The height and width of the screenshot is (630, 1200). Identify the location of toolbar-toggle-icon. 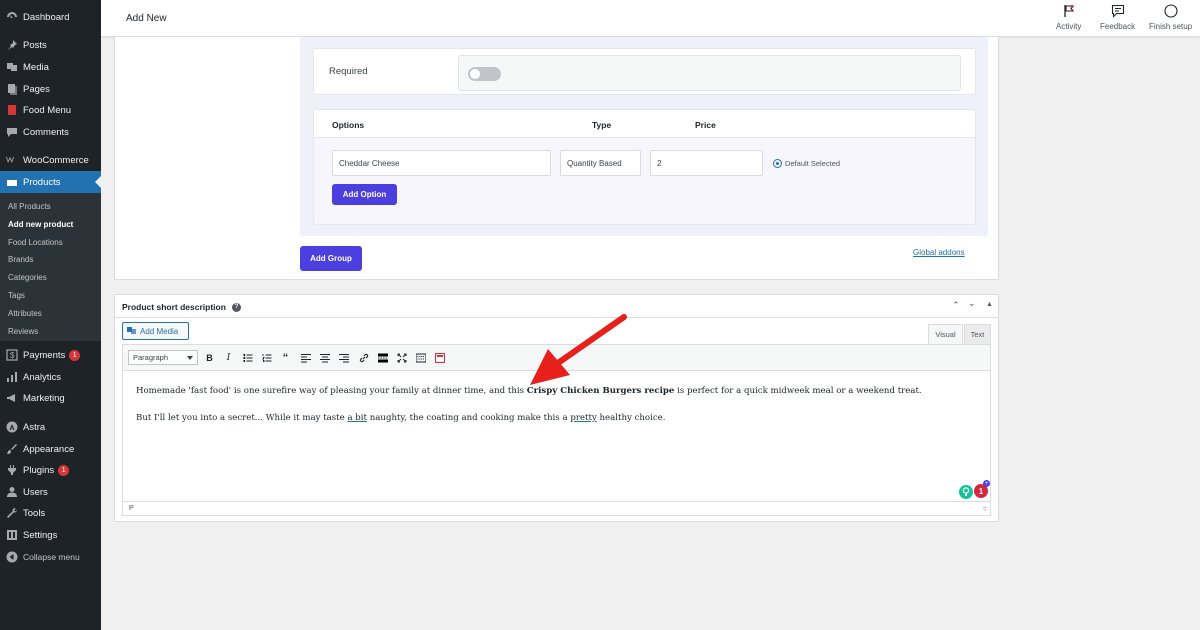
(420, 357).